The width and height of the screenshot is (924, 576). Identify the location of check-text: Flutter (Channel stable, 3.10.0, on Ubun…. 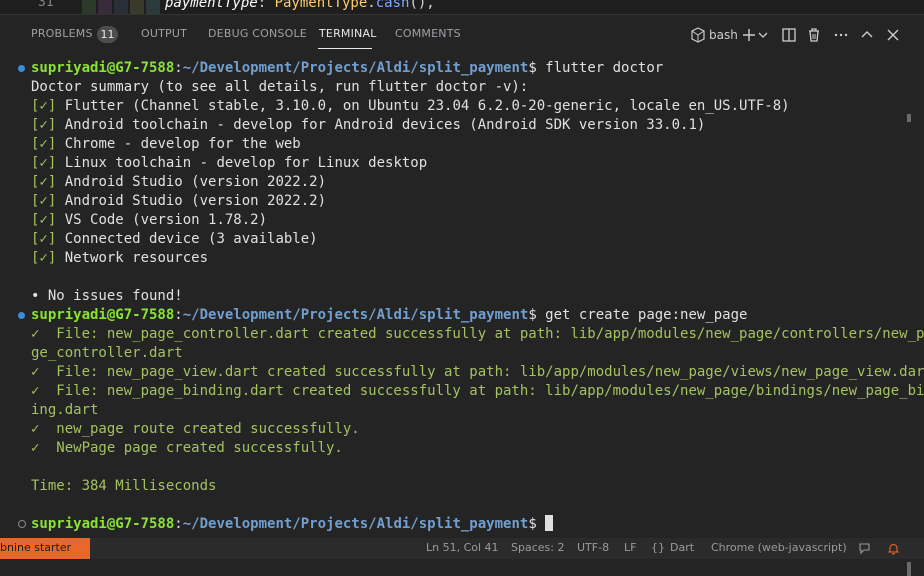
(423, 106).